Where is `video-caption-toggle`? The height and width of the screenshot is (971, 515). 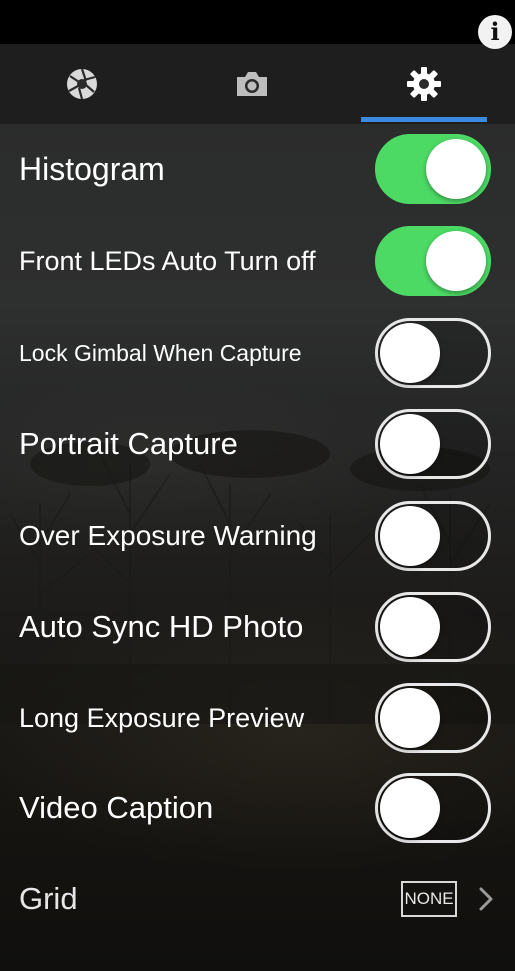
video-caption-toggle is located at coordinates (433, 808).